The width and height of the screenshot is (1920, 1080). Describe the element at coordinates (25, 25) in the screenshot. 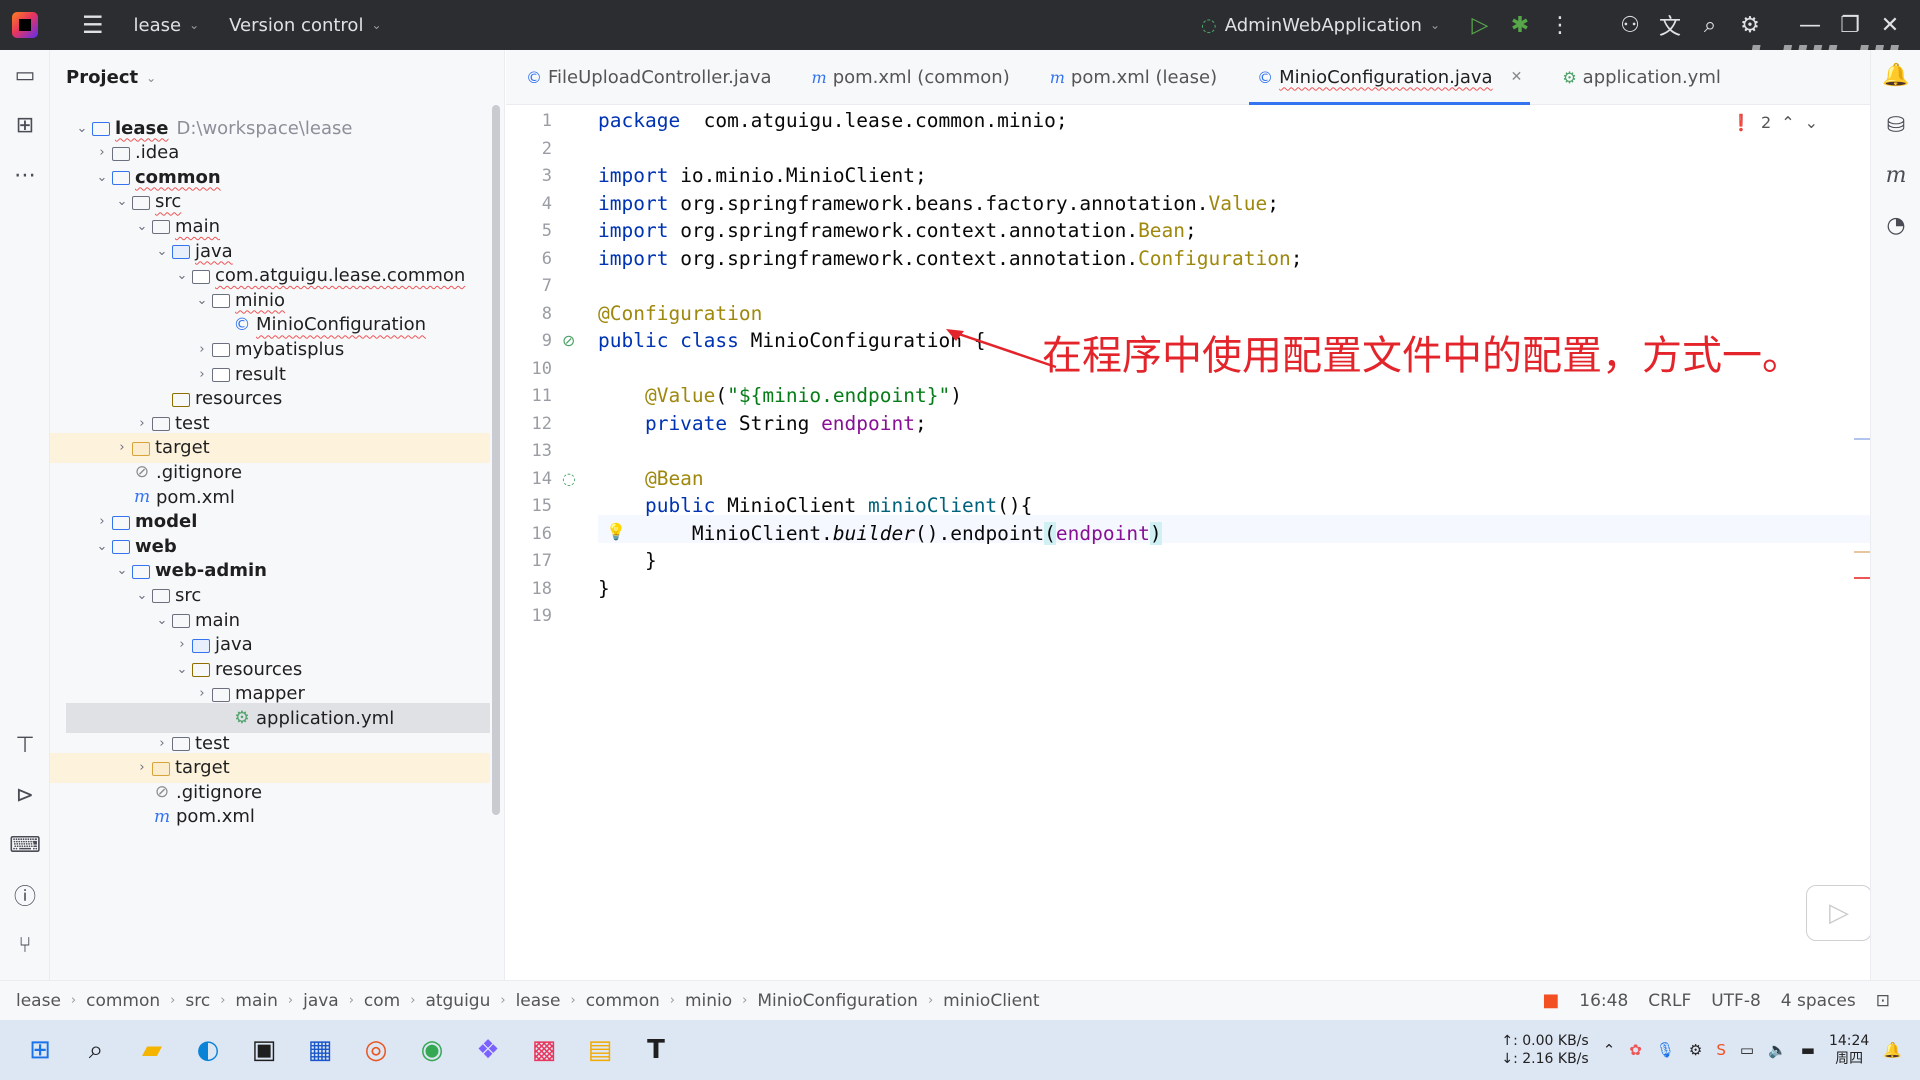

I see `intellij-logo-icon` at that location.